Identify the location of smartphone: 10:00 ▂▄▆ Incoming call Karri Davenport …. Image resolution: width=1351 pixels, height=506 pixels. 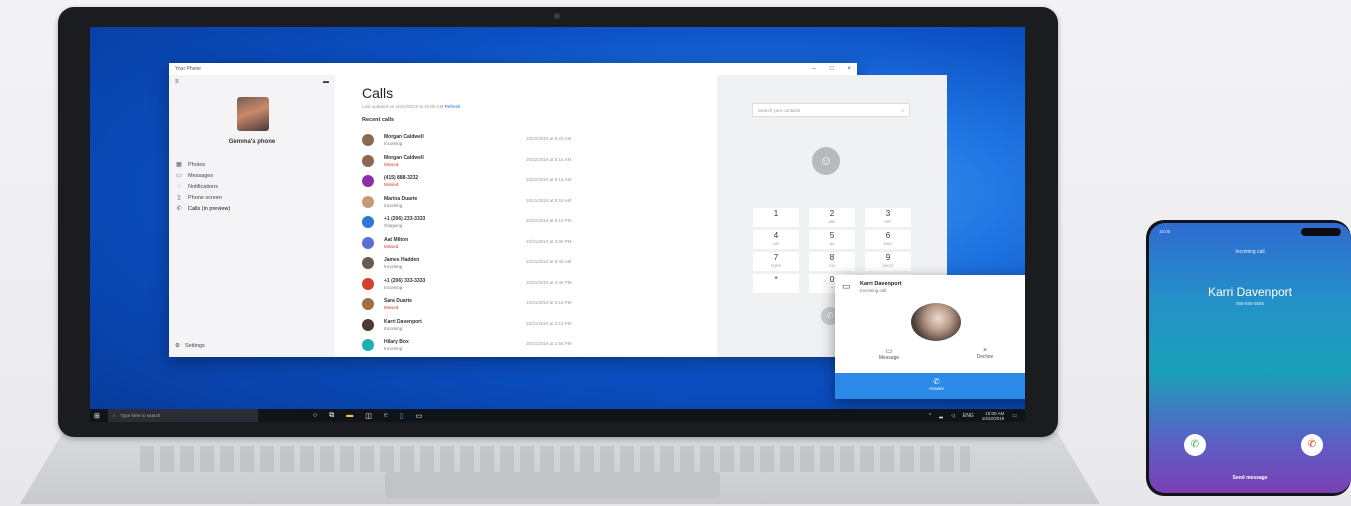
(1248, 358).